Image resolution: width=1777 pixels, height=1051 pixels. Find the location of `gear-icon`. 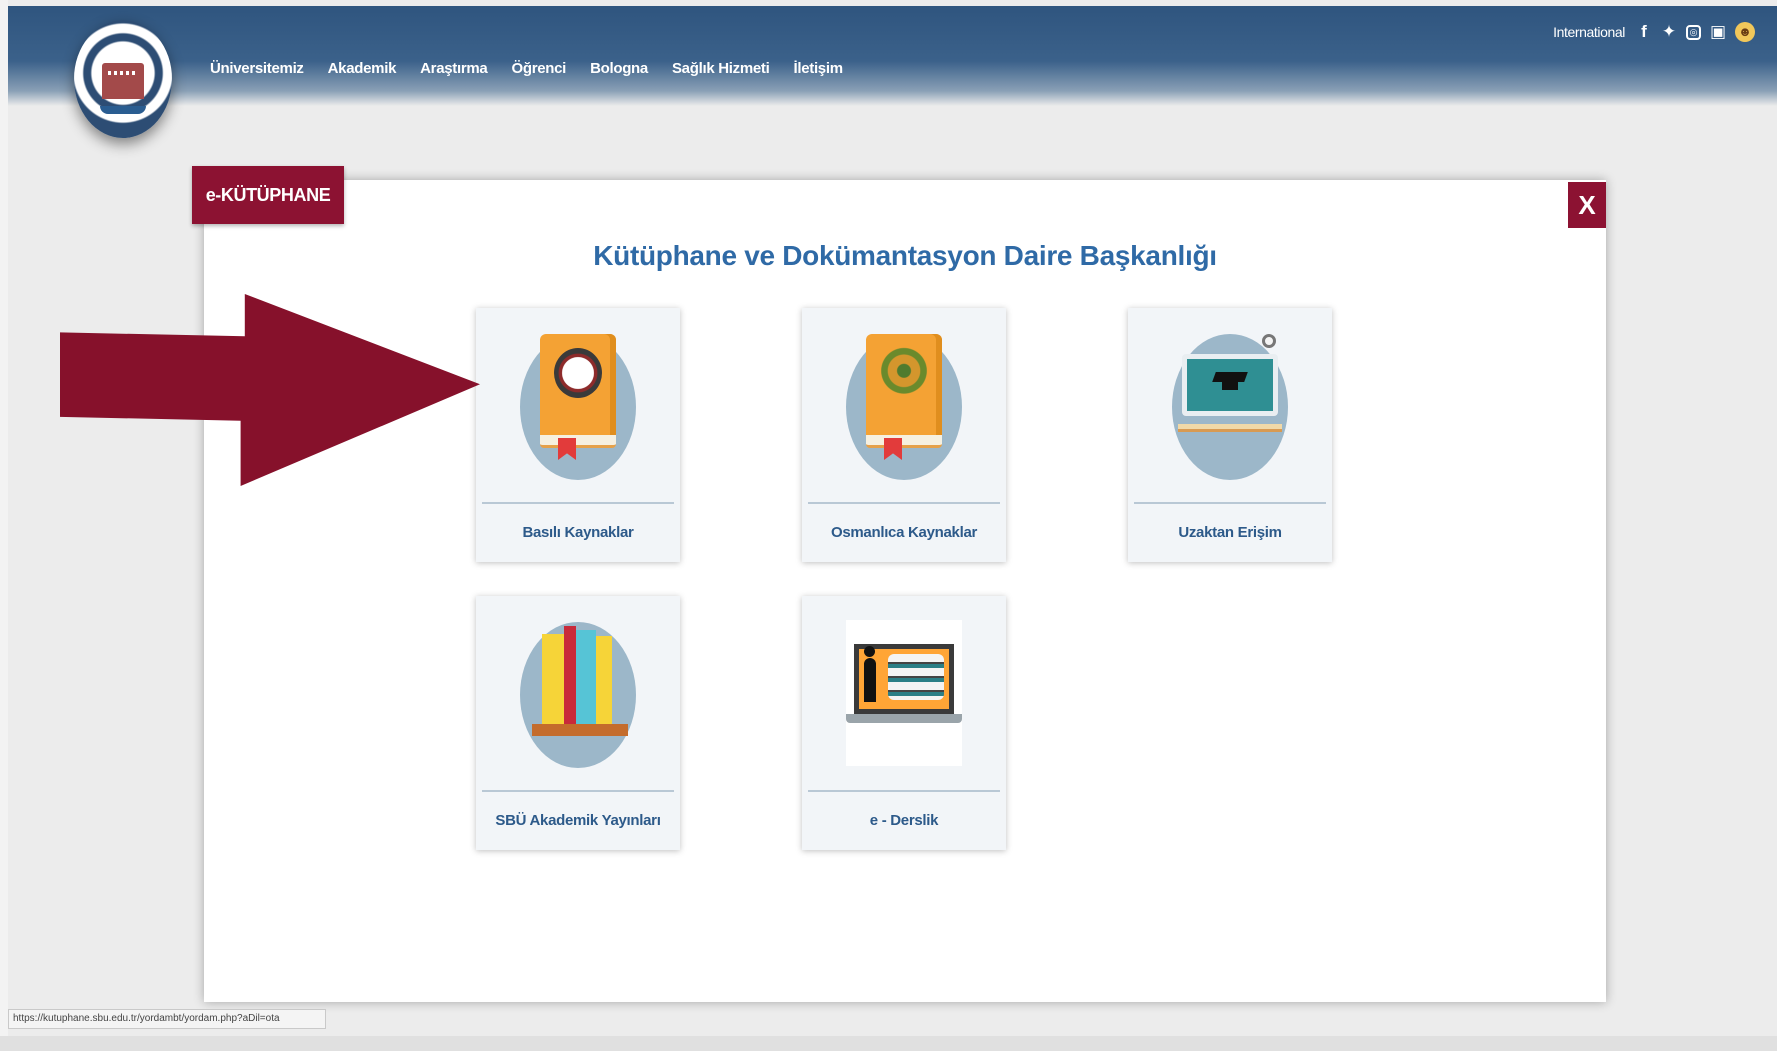

gear-icon is located at coordinates (1269, 341).